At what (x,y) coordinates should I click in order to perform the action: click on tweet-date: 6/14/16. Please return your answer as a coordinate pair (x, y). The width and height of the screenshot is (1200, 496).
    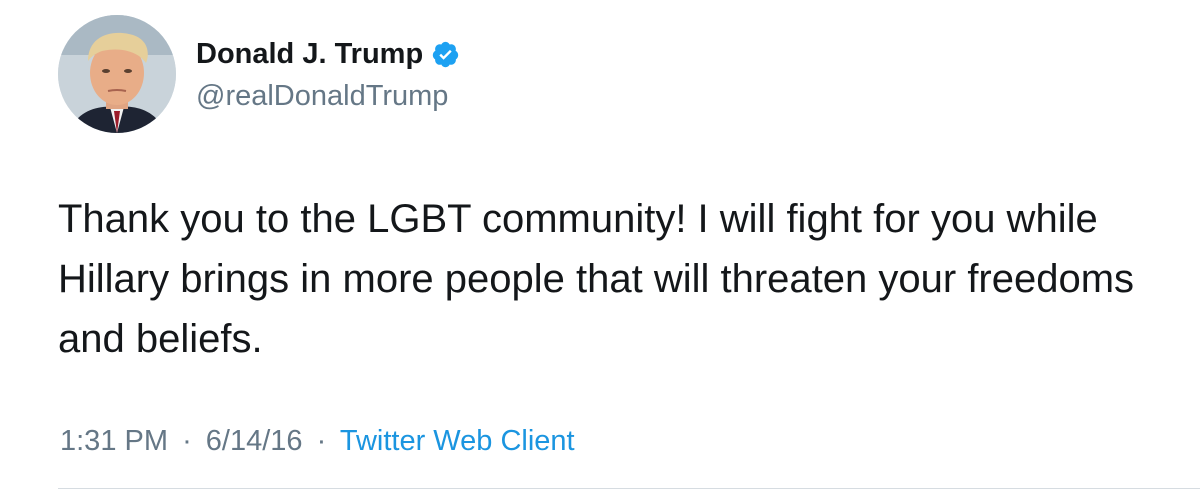
    Looking at the image, I should click on (254, 441).